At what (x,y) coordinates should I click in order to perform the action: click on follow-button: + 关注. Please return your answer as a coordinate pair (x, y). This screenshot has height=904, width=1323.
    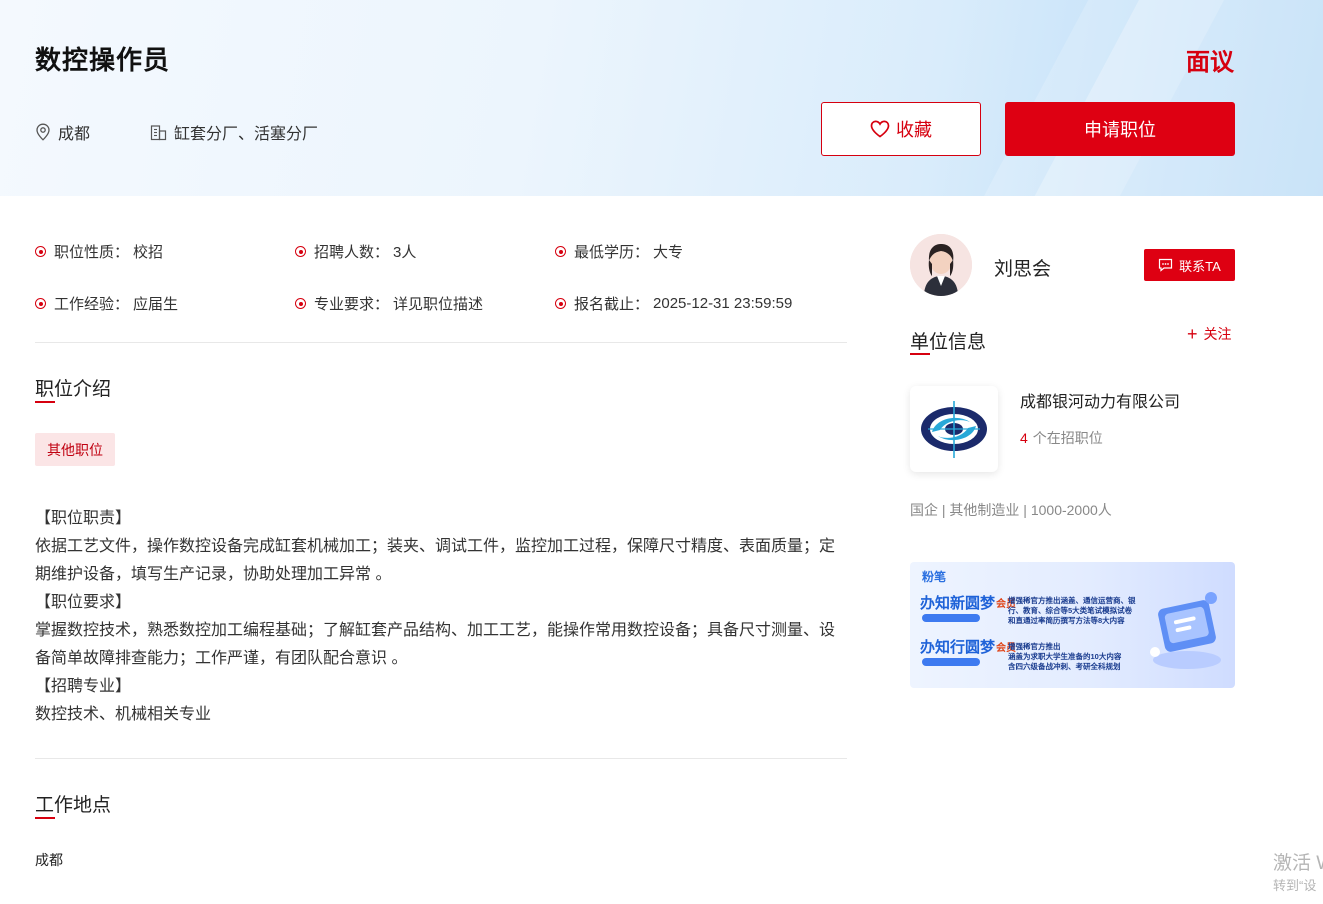
    Looking at the image, I should click on (1209, 334).